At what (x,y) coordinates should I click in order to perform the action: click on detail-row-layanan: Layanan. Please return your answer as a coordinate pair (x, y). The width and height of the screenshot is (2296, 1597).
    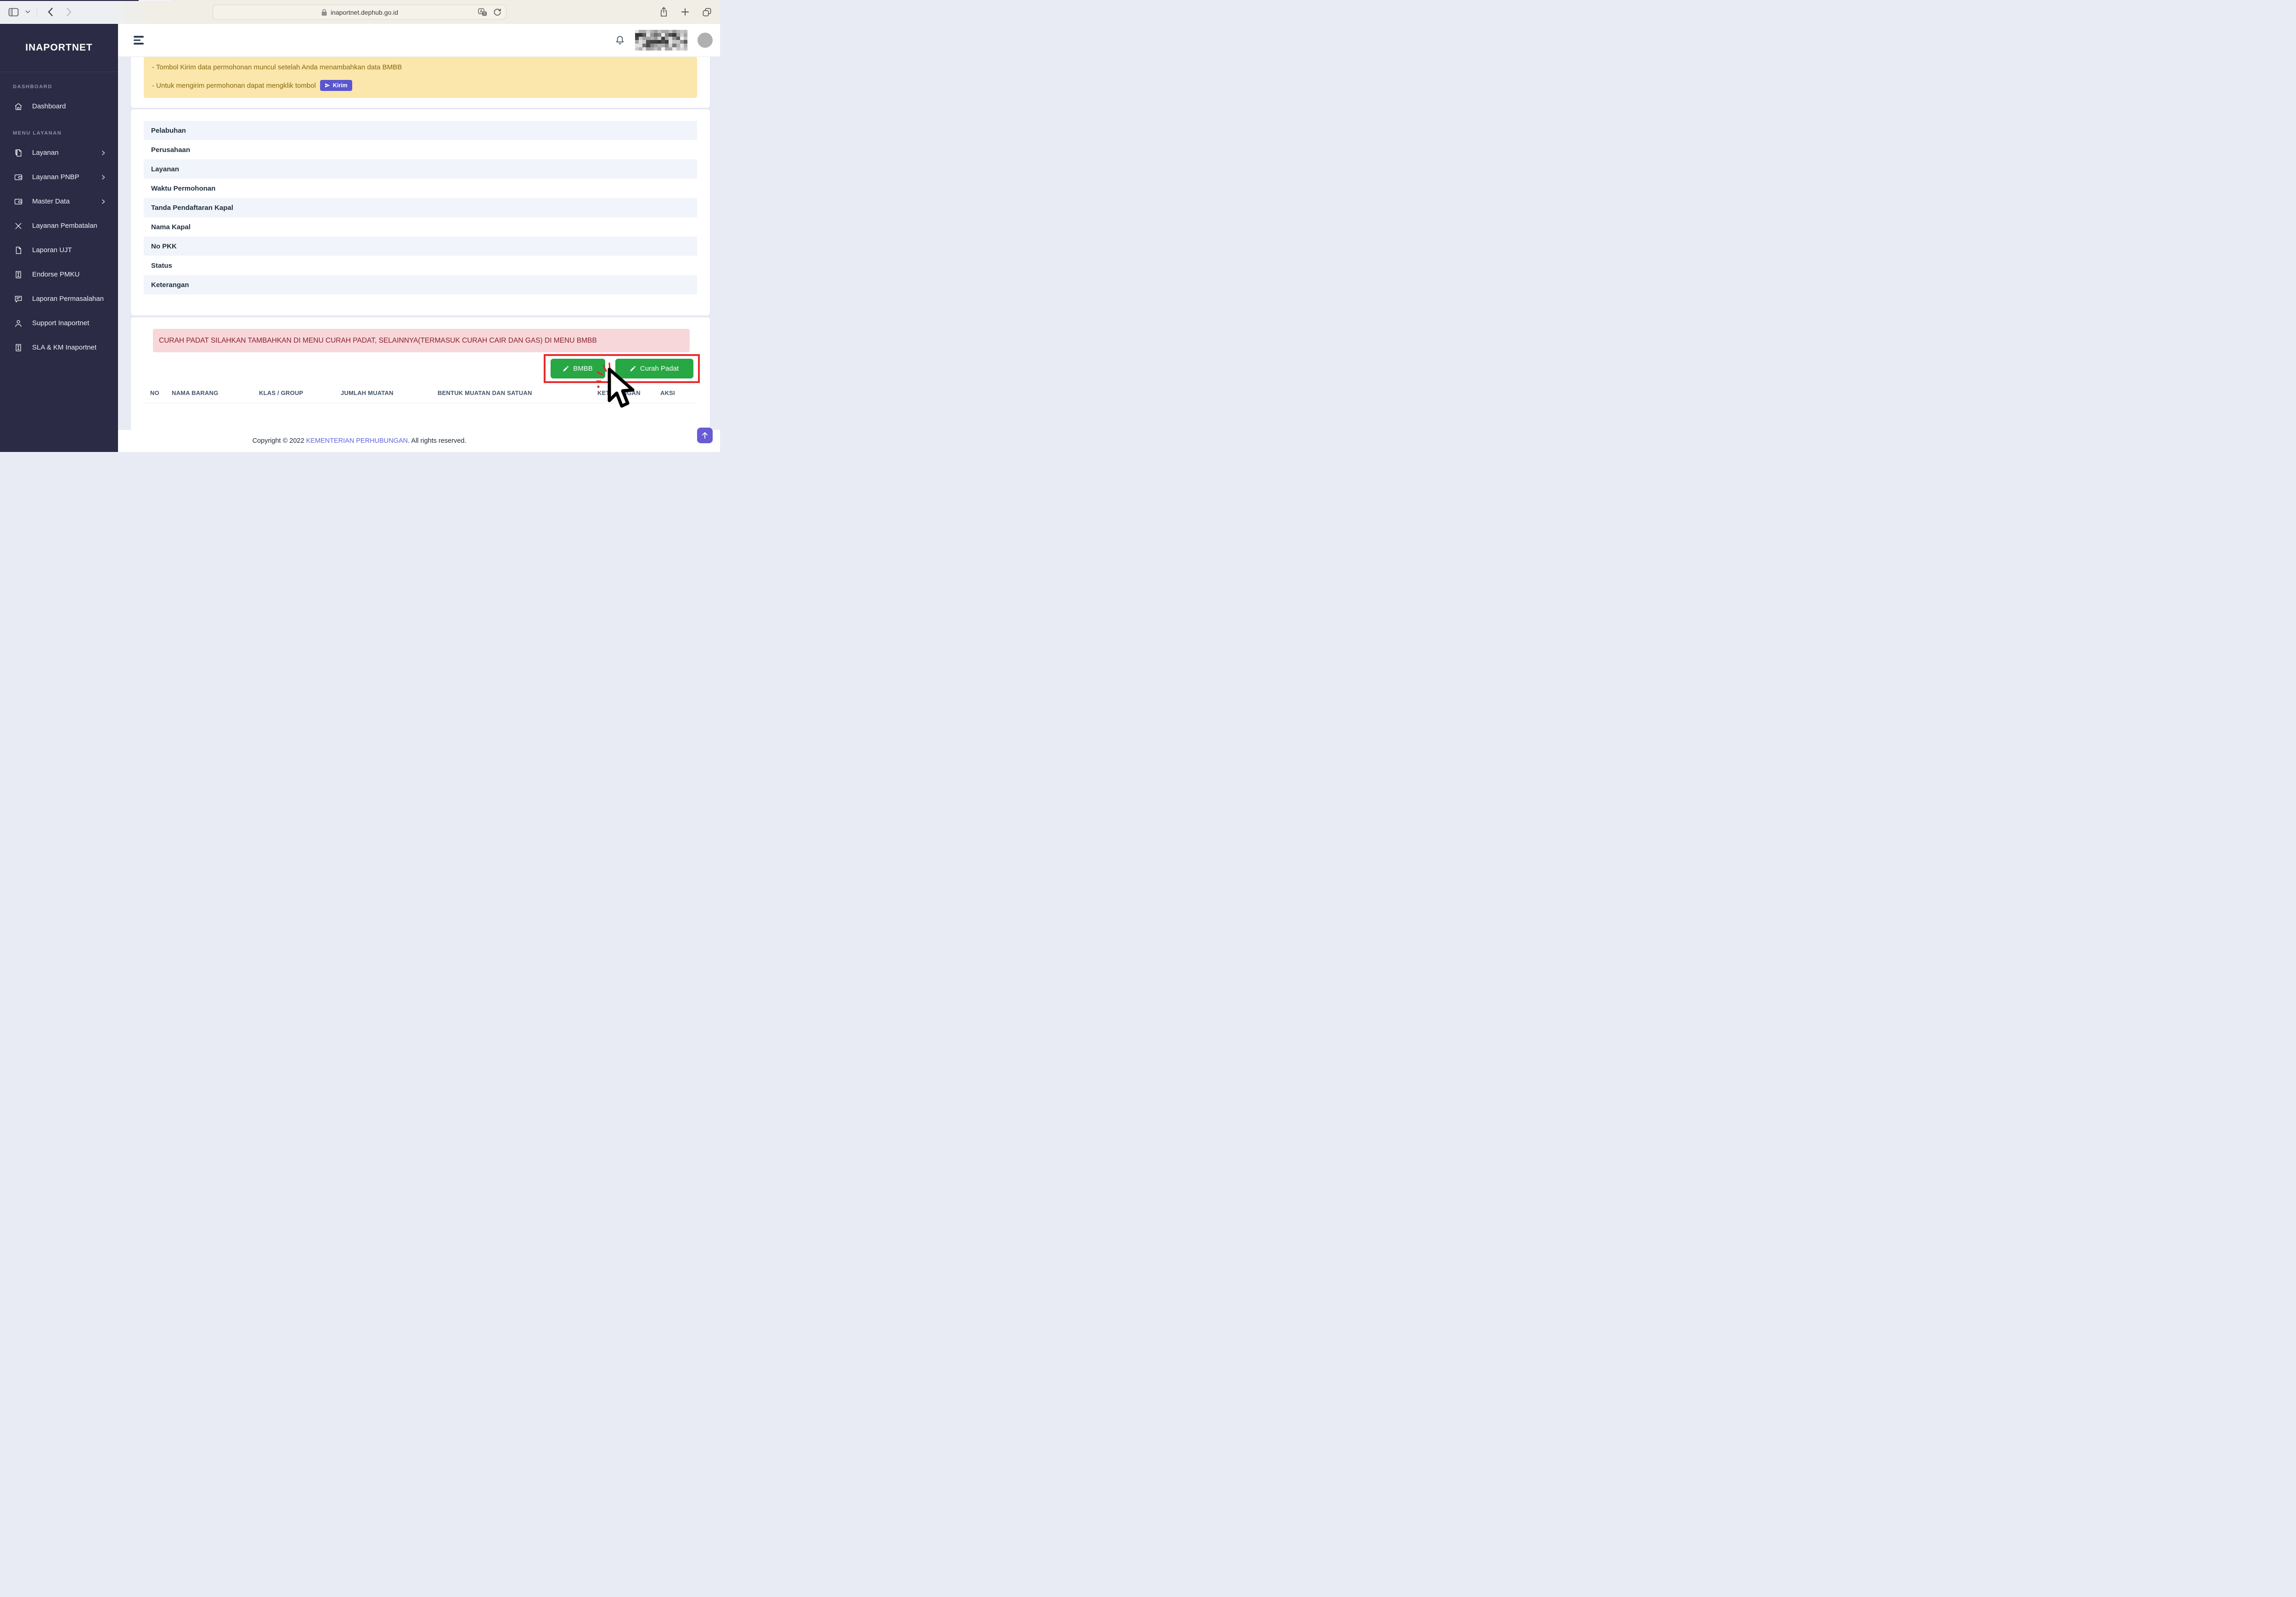
    Looking at the image, I should click on (420, 169).